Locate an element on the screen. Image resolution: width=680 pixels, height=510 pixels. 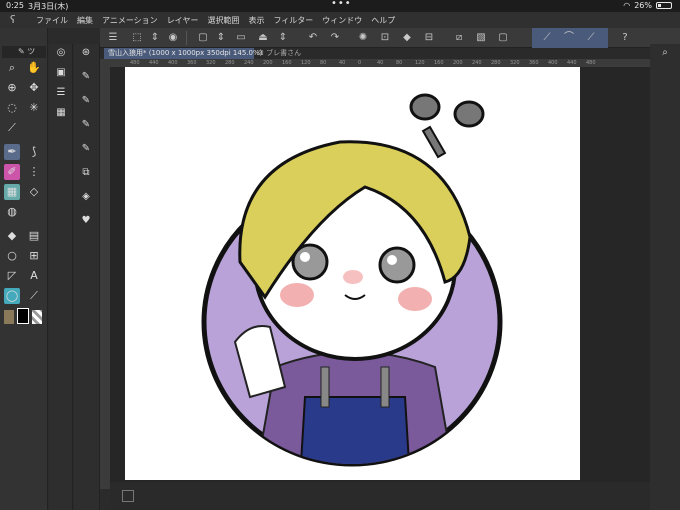
hand-icon: ✋ is located at coordinates (34, 68).